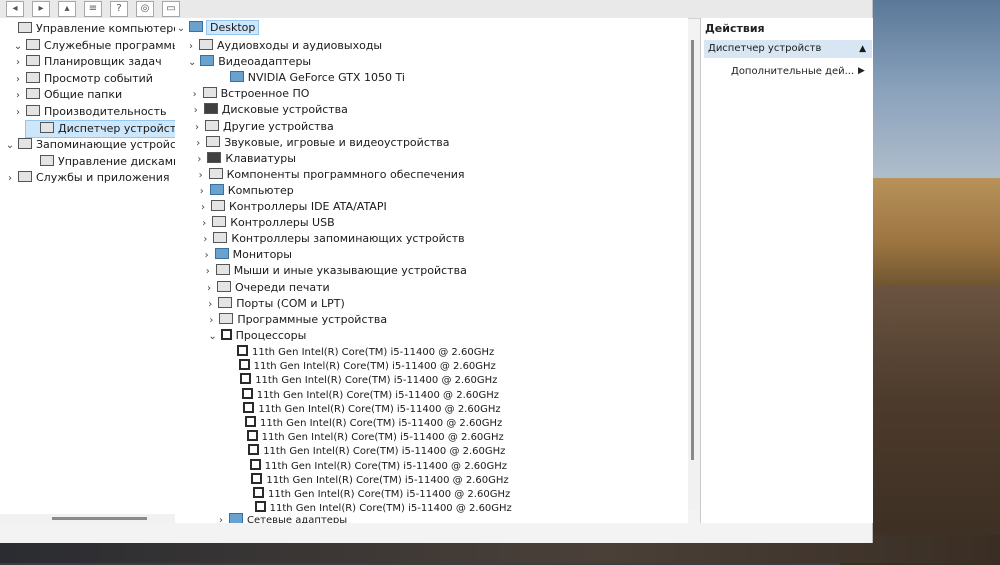 The width and height of the screenshot is (1000, 565). I want to click on ide-controller-icon, so click(218, 205).